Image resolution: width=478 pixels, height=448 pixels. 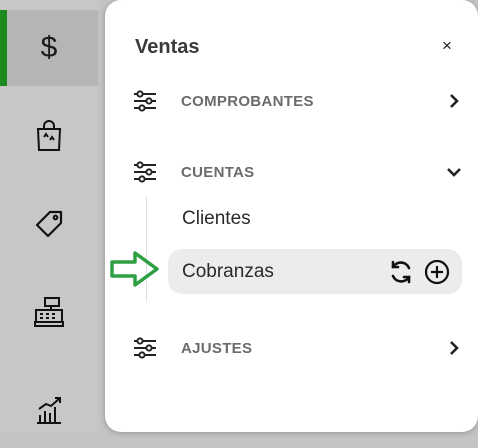 I want to click on tag-icon, so click(x=49, y=224).